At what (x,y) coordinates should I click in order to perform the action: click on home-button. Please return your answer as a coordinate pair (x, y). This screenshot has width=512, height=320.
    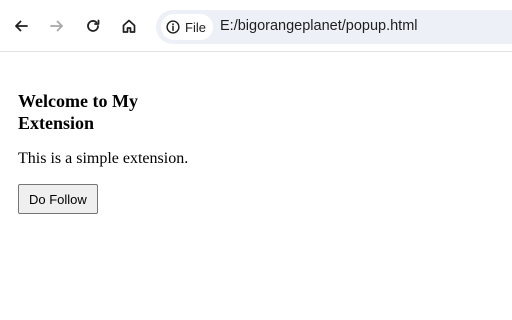
    Looking at the image, I should click on (129, 26).